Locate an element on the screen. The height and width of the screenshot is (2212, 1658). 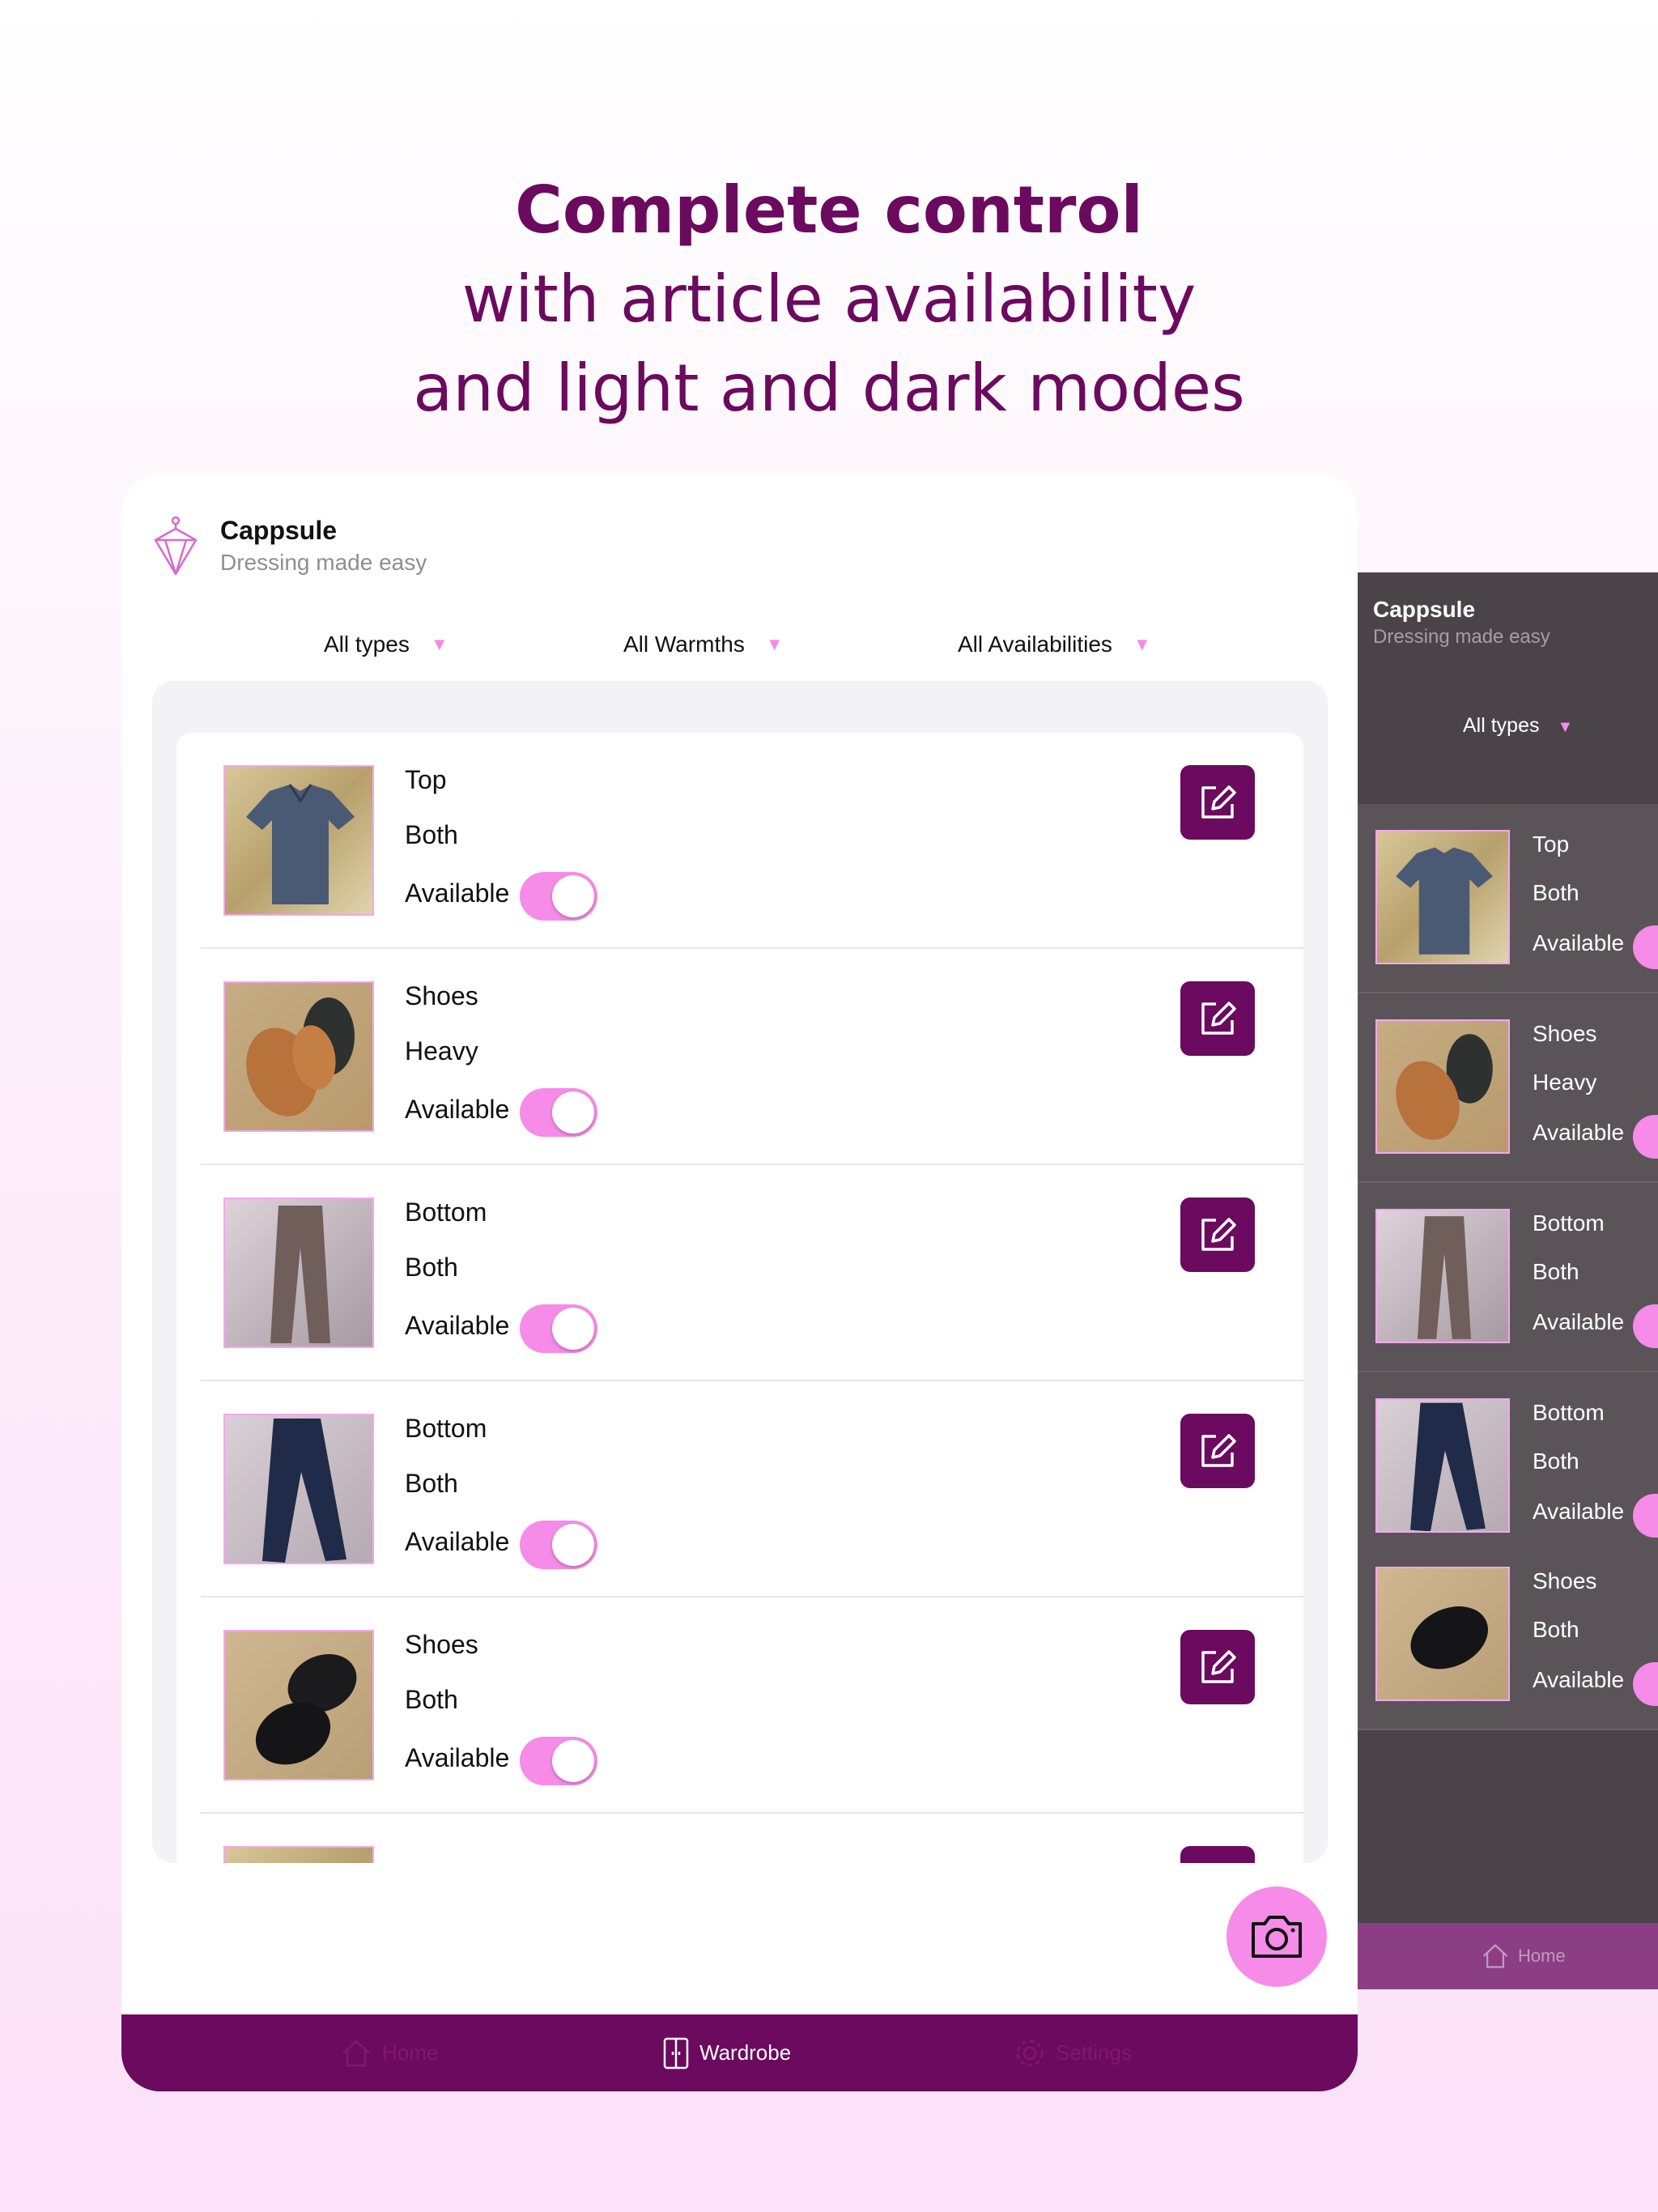
tab-bar: Home Wardrobe Settings is located at coordinates (739, 2052).